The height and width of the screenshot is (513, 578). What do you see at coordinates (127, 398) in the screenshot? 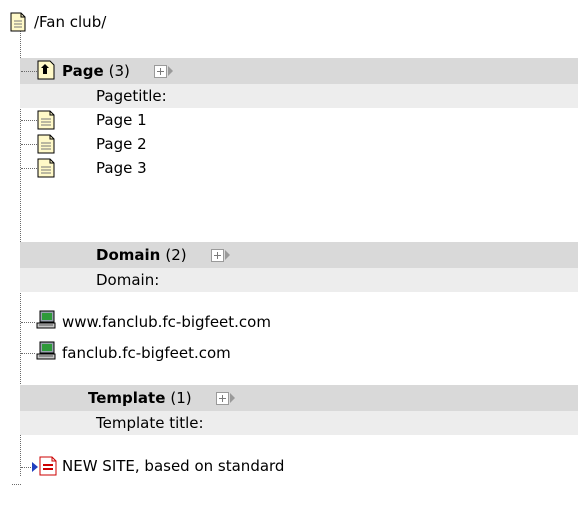
I see `section-name: Template` at bounding box center [127, 398].